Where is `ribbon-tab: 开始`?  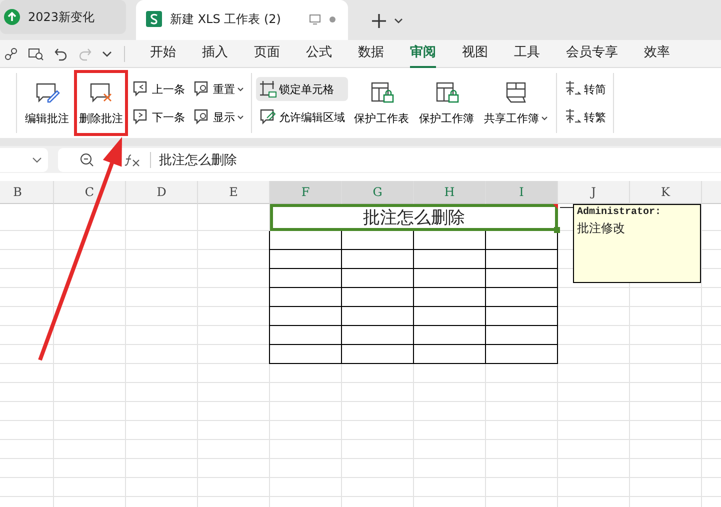 ribbon-tab: 开始 is located at coordinates (163, 53).